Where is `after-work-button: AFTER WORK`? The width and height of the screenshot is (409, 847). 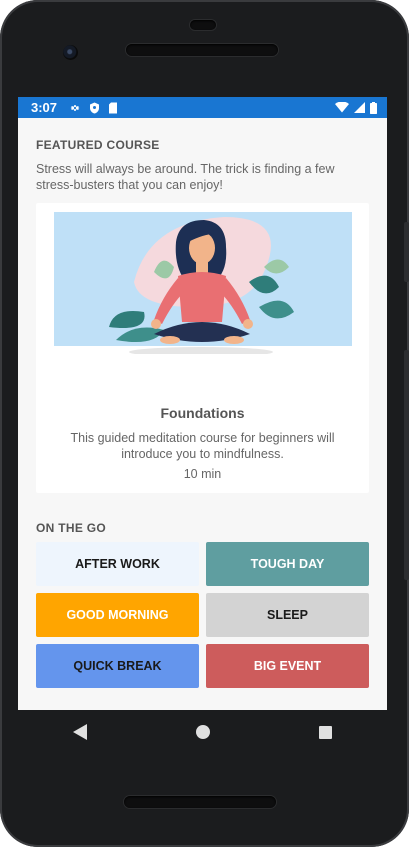 after-work-button: AFTER WORK is located at coordinates (117, 564).